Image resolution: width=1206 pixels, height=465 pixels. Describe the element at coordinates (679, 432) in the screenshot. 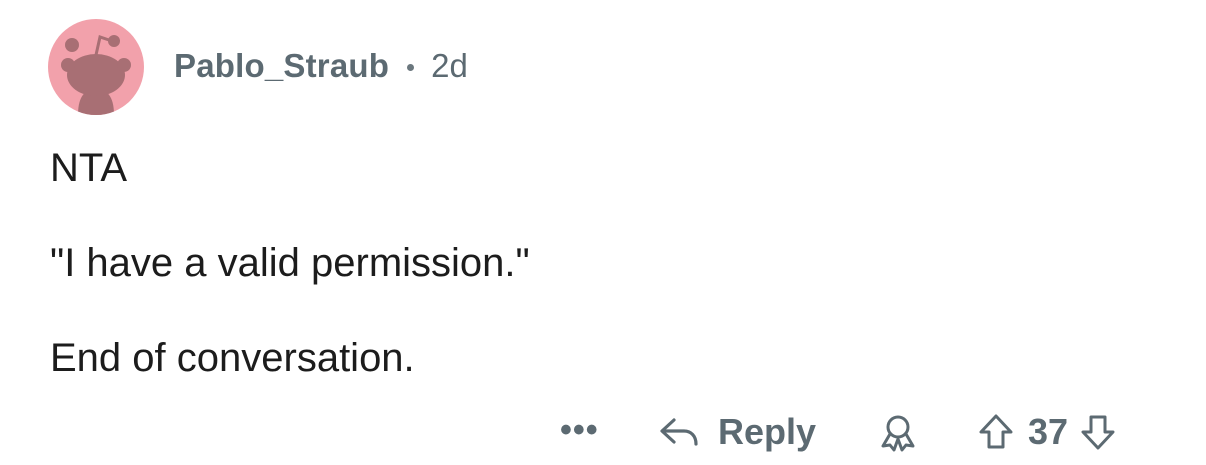

I see `reply-arrow-icon` at that location.